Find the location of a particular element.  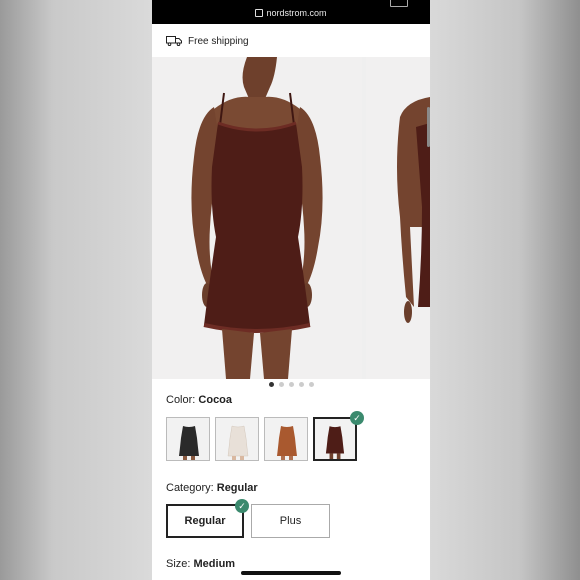

swatch-cocoa is located at coordinates (335, 439).